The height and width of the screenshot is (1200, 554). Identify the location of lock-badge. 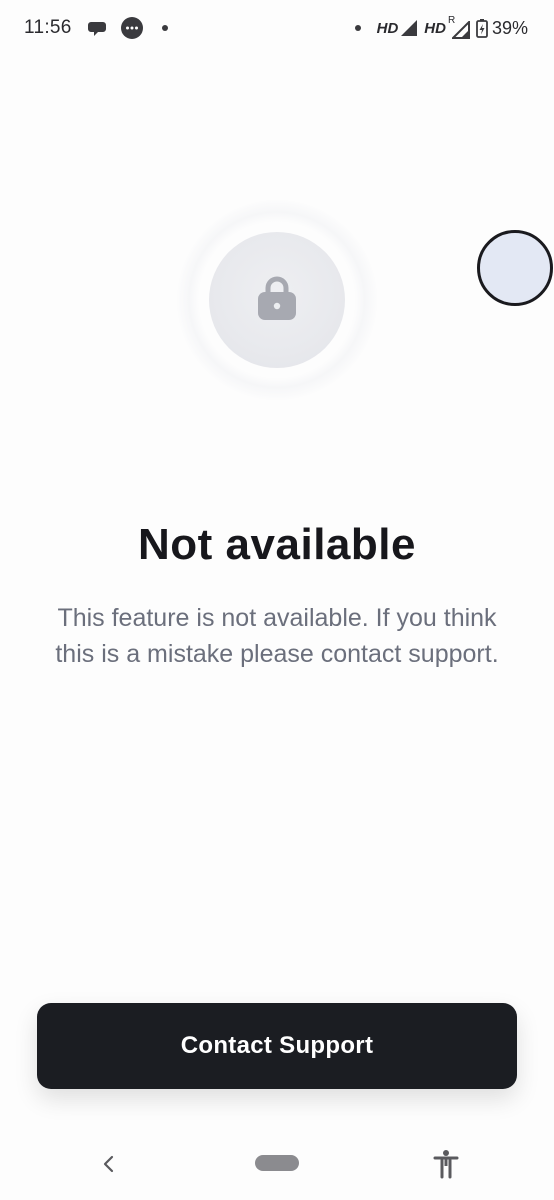
(277, 300).